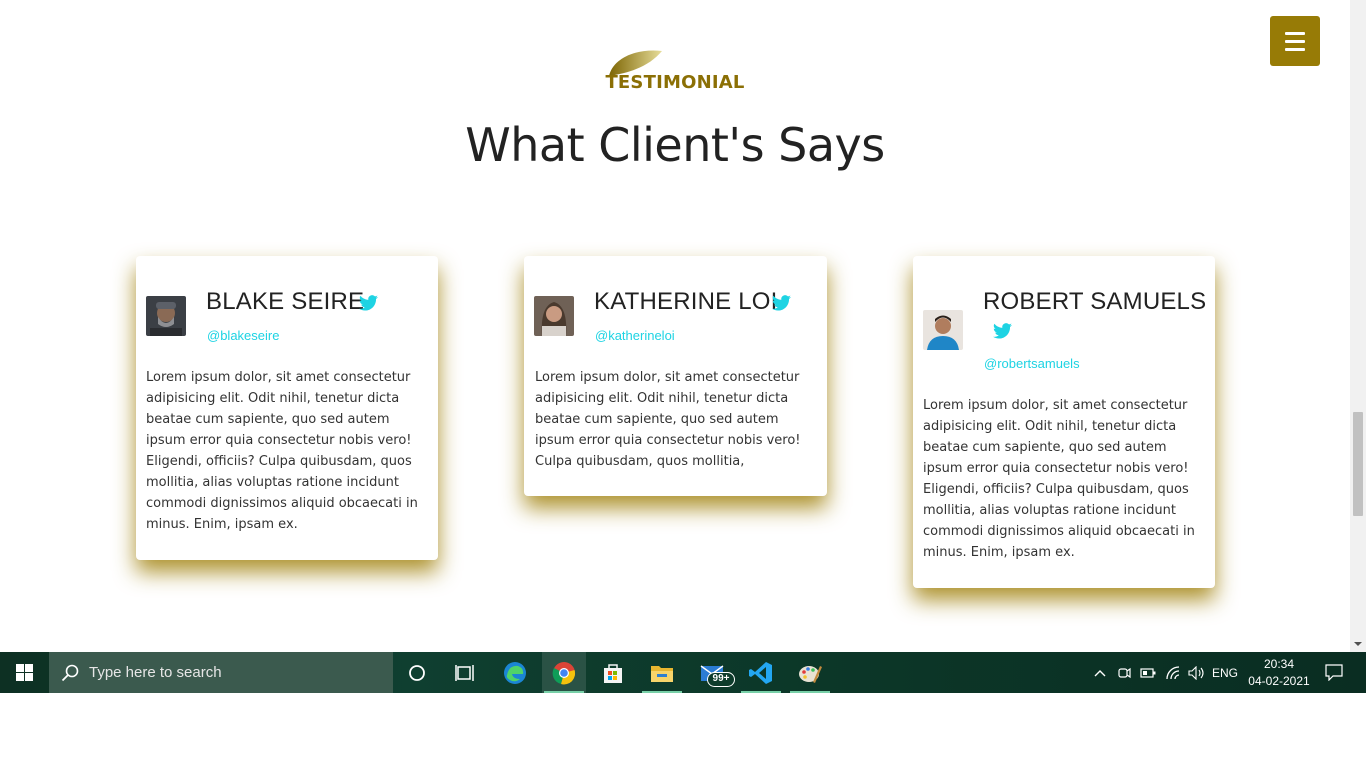 Image resolution: width=1366 pixels, height=768 pixels. I want to click on language-indicator: ENG, so click(1225, 672).